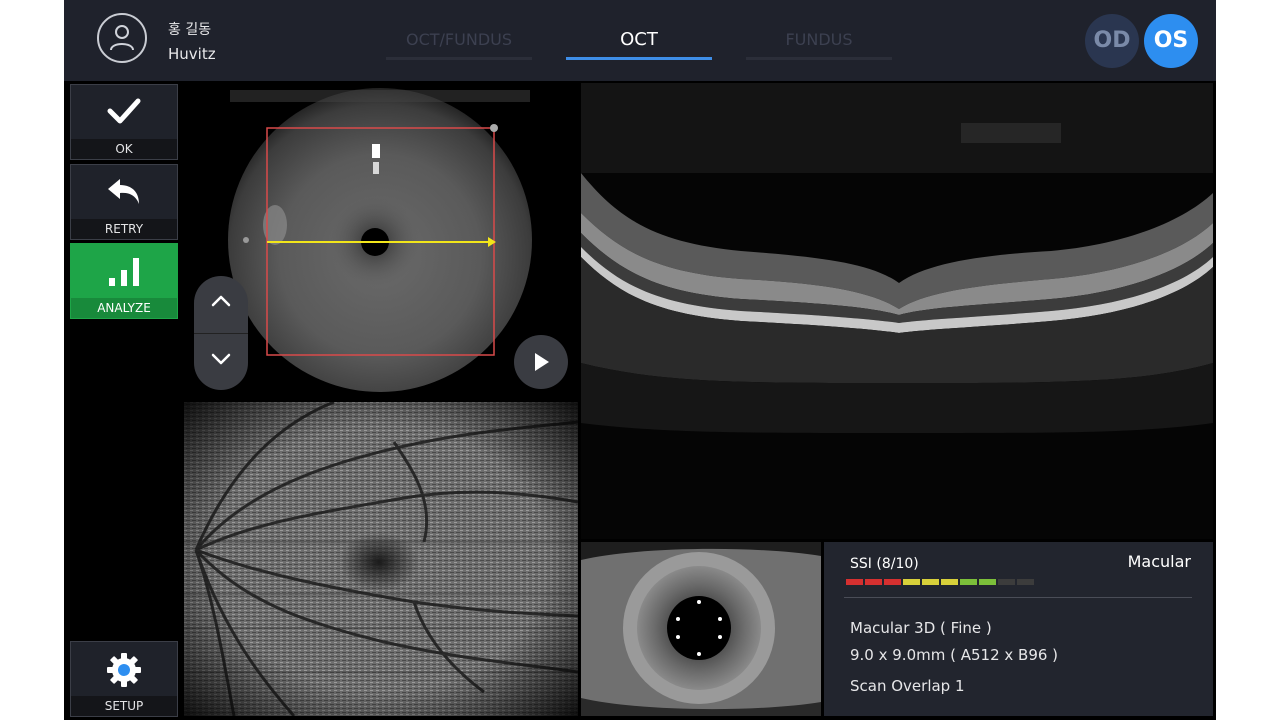 This screenshot has width=1280, height=720. Describe the element at coordinates (124, 272) in the screenshot. I see `bar-chart-icon` at that location.